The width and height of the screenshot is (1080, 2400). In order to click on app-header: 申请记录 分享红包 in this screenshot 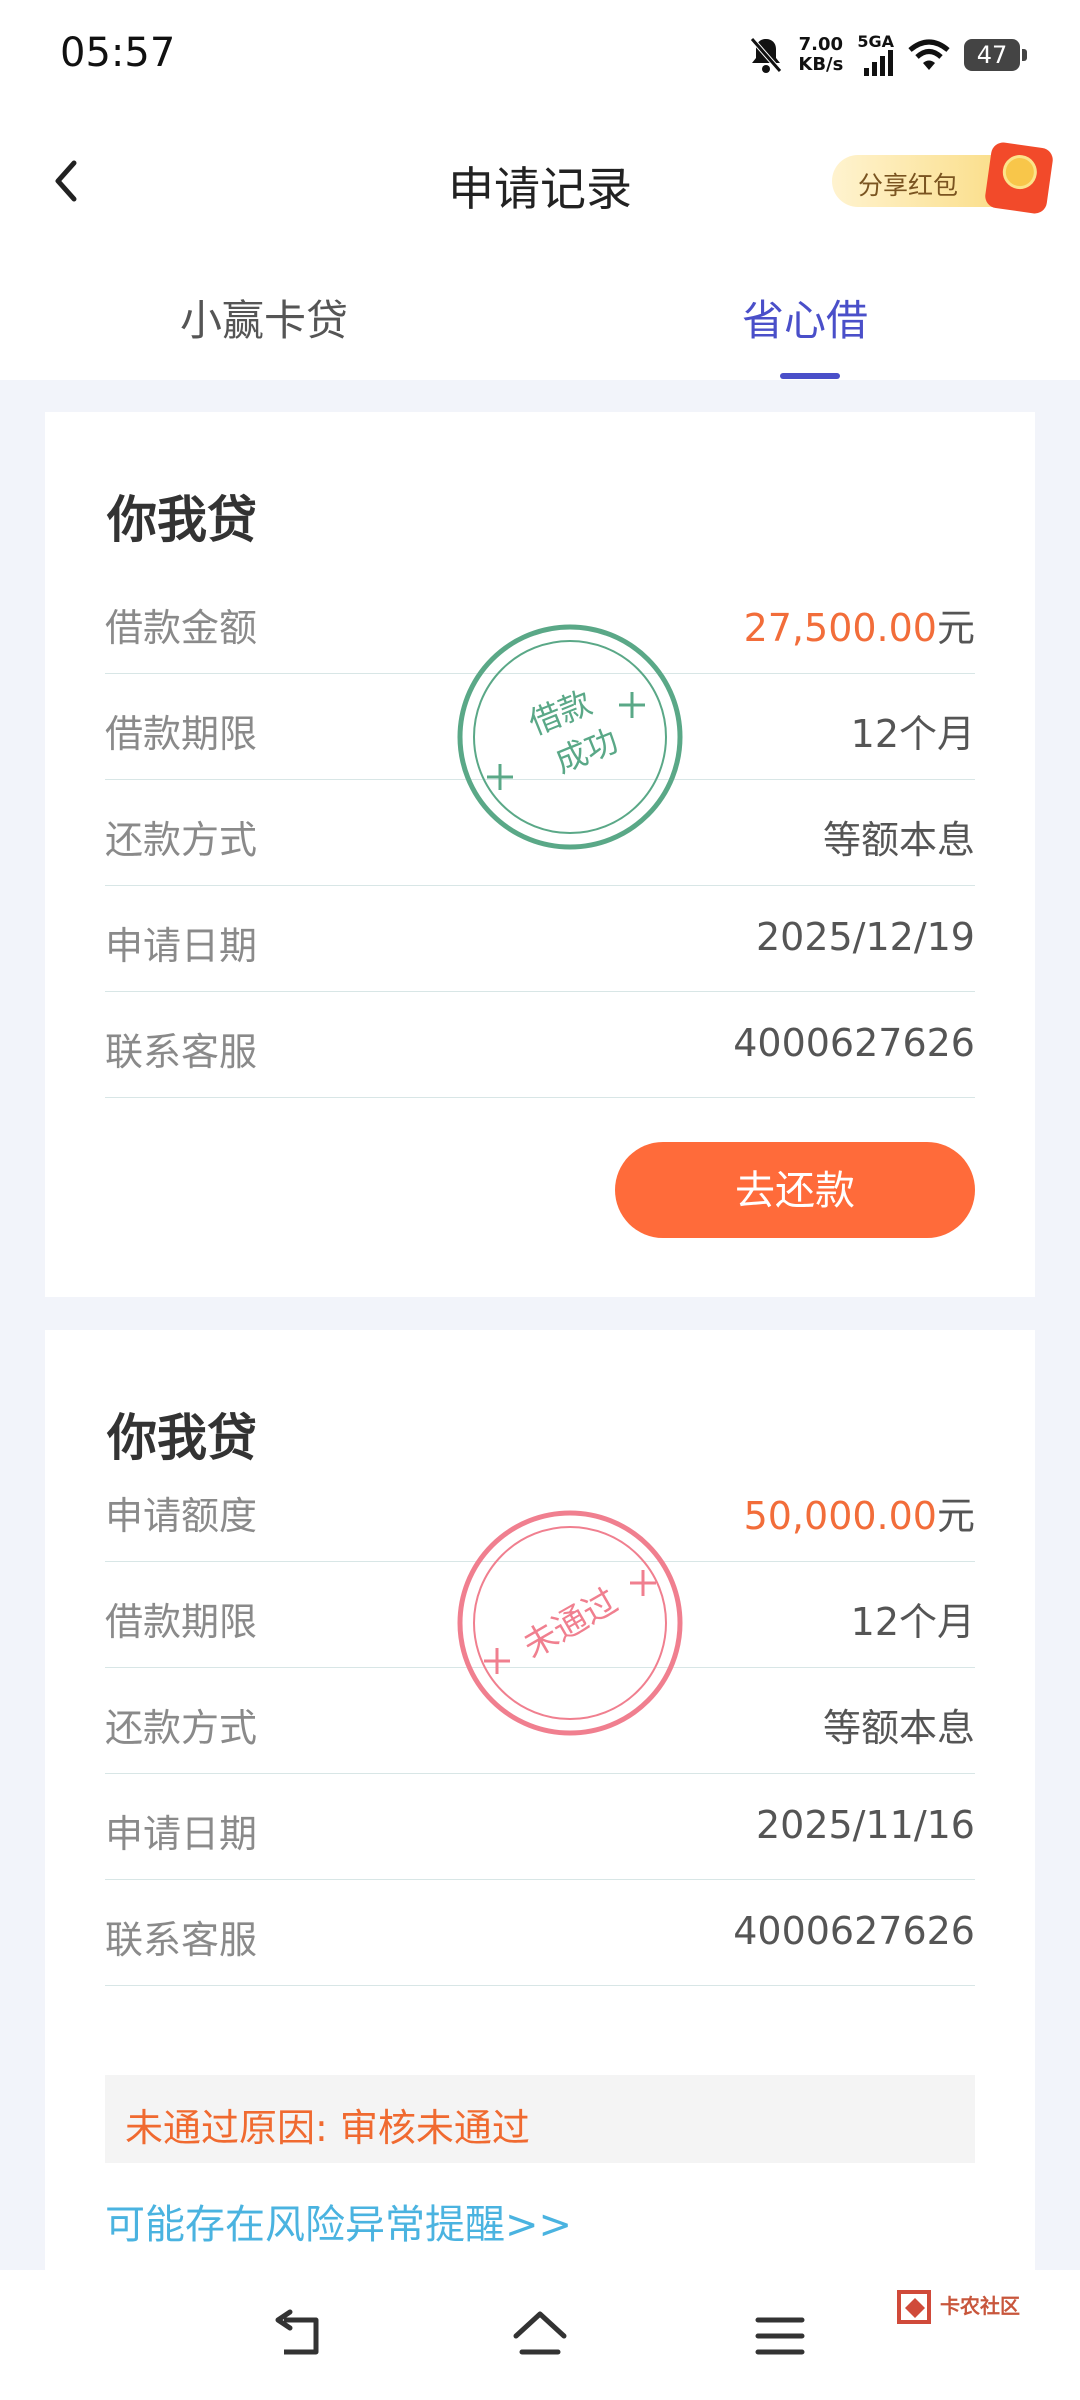, I will do `click(540, 180)`.